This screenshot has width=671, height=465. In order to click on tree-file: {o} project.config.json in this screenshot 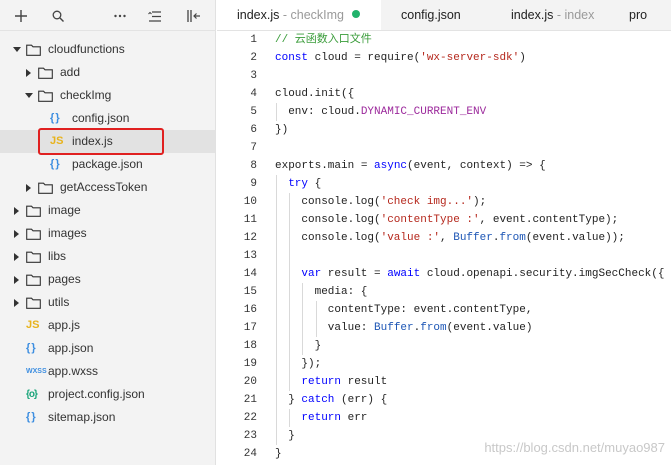, I will do `click(107, 394)`.